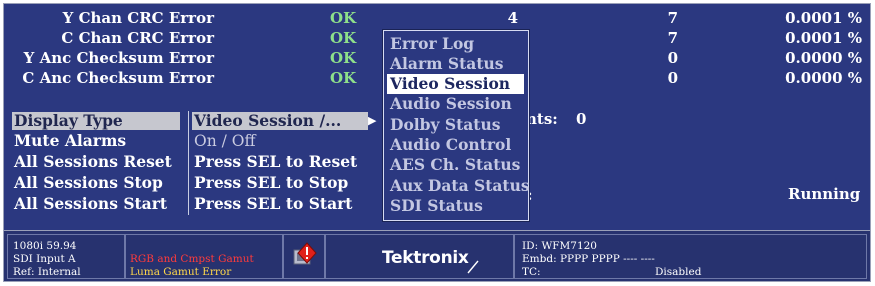  What do you see at coordinates (68, 120) in the screenshot?
I see `menu-item-label: Display Type` at bounding box center [68, 120].